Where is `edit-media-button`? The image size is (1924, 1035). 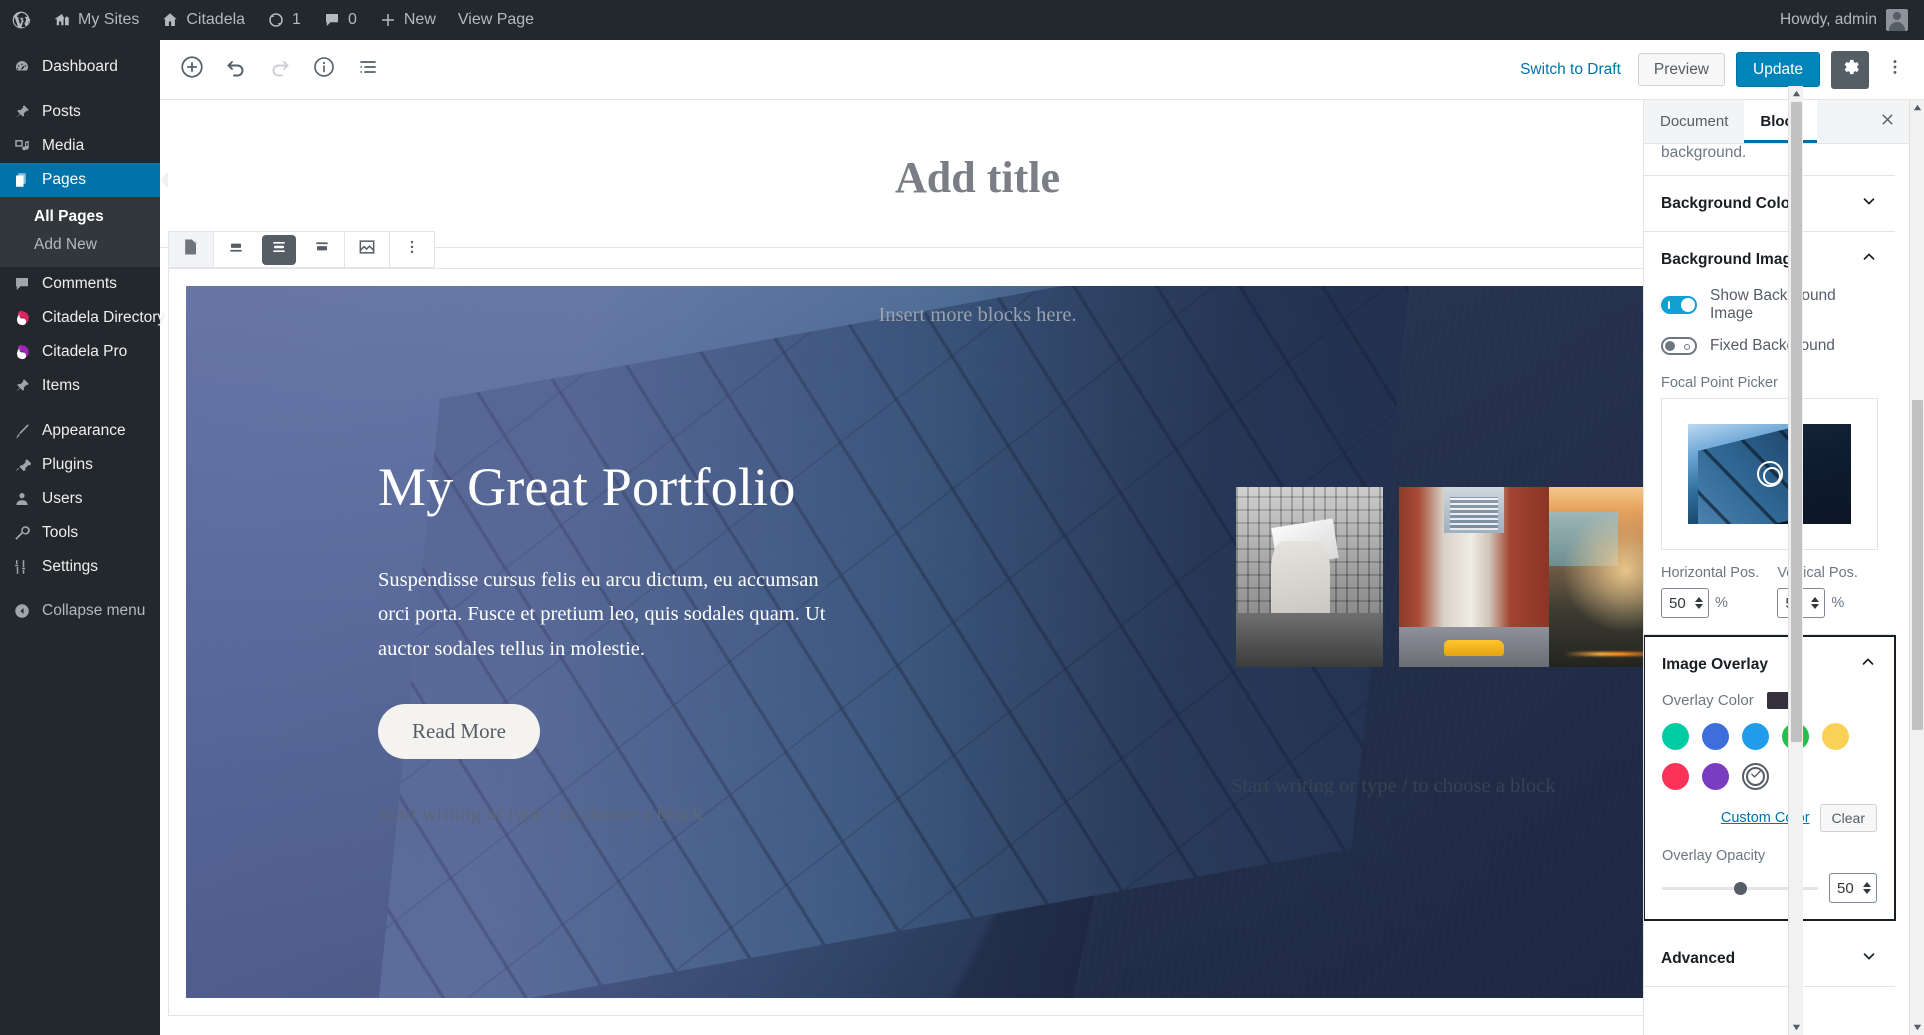 edit-media-button is located at coordinates (367, 249).